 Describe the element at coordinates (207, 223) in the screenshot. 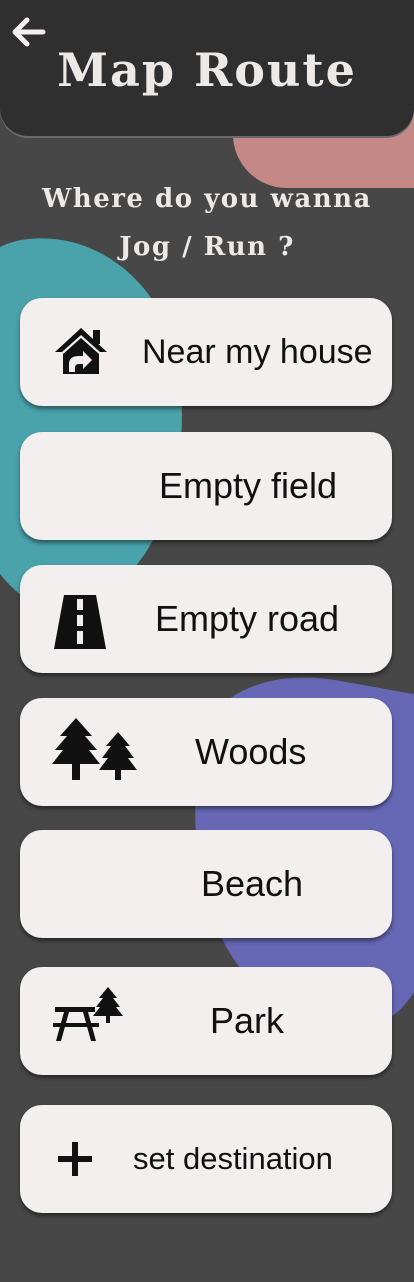

I see `prompt-text: Where do you wanna Jog / Run ?` at that location.